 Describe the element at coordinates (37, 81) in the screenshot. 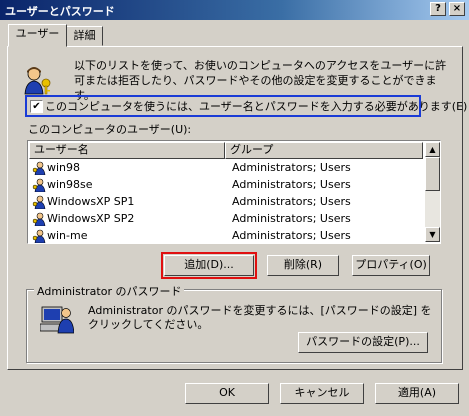

I see `users-keys-icon` at that location.